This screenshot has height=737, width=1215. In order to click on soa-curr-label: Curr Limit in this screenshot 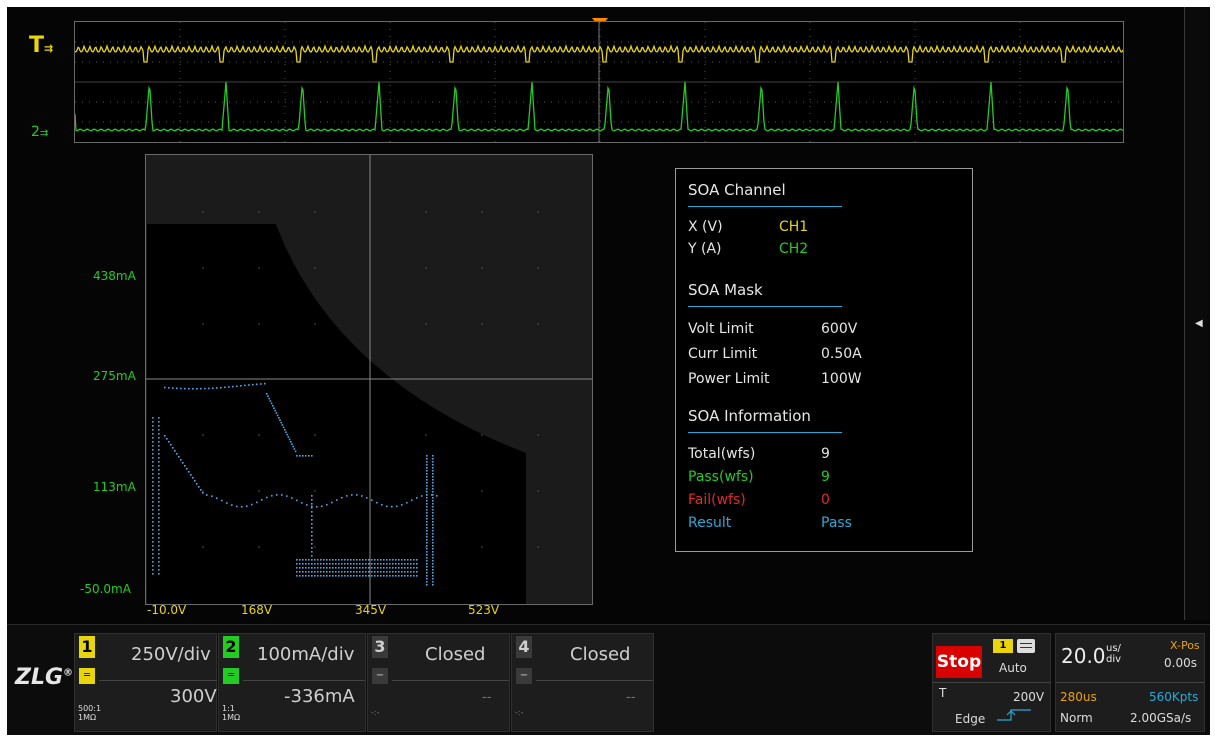, I will do `click(723, 354)`.